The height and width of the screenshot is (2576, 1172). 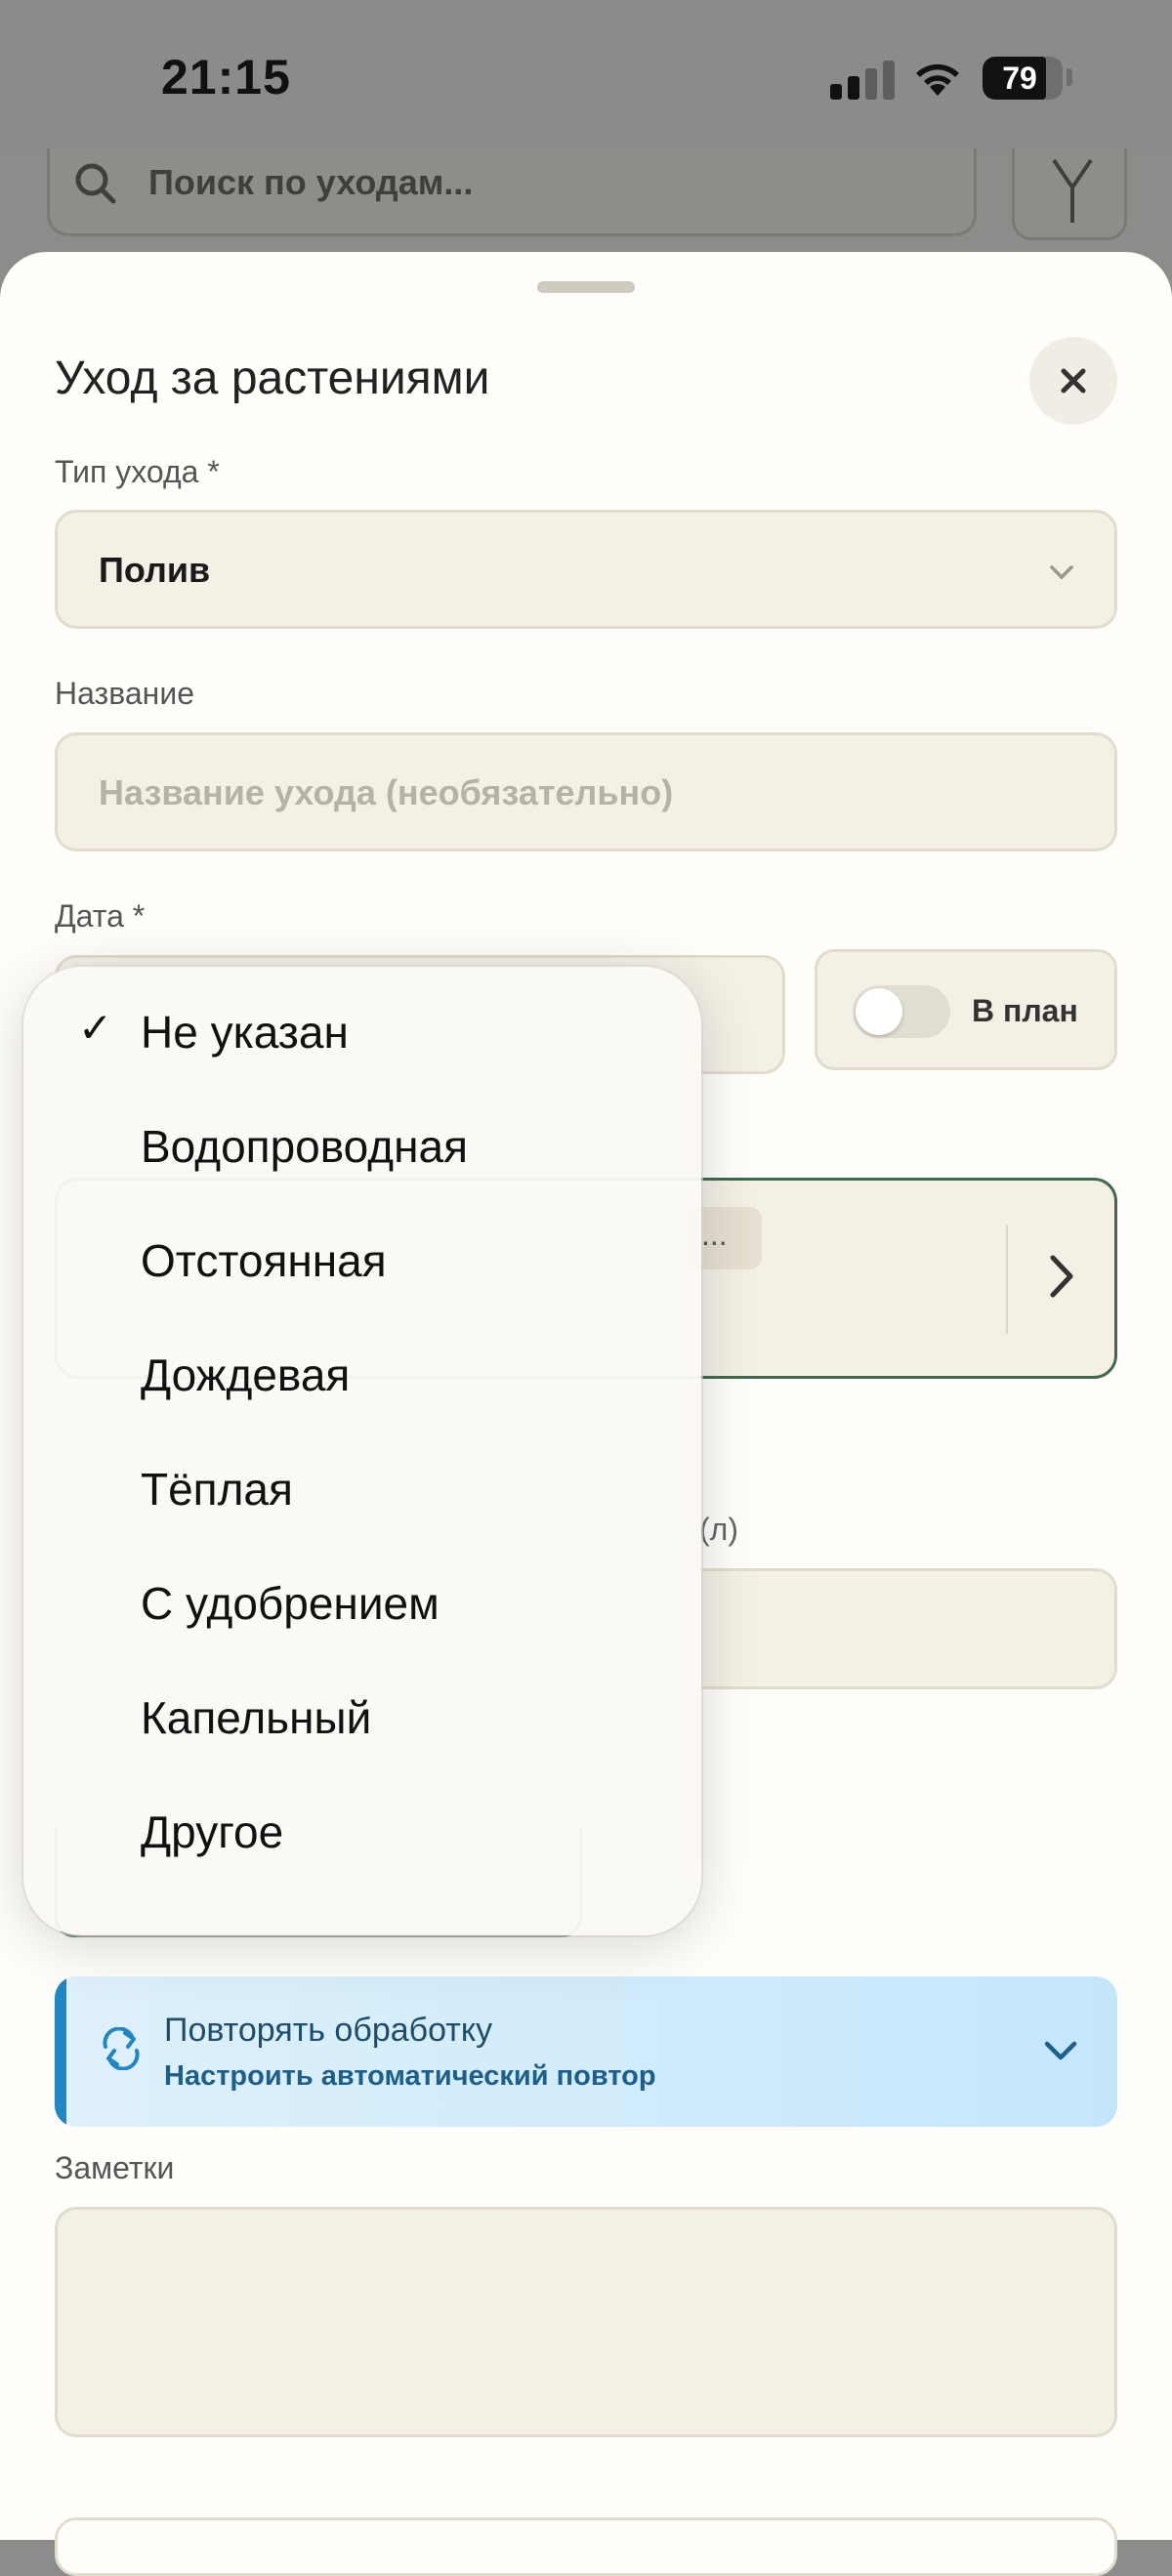 What do you see at coordinates (290, 1603) in the screenshot?
I see `dropdown-option-label: С удобрением` at bounding box center [290, 1603].